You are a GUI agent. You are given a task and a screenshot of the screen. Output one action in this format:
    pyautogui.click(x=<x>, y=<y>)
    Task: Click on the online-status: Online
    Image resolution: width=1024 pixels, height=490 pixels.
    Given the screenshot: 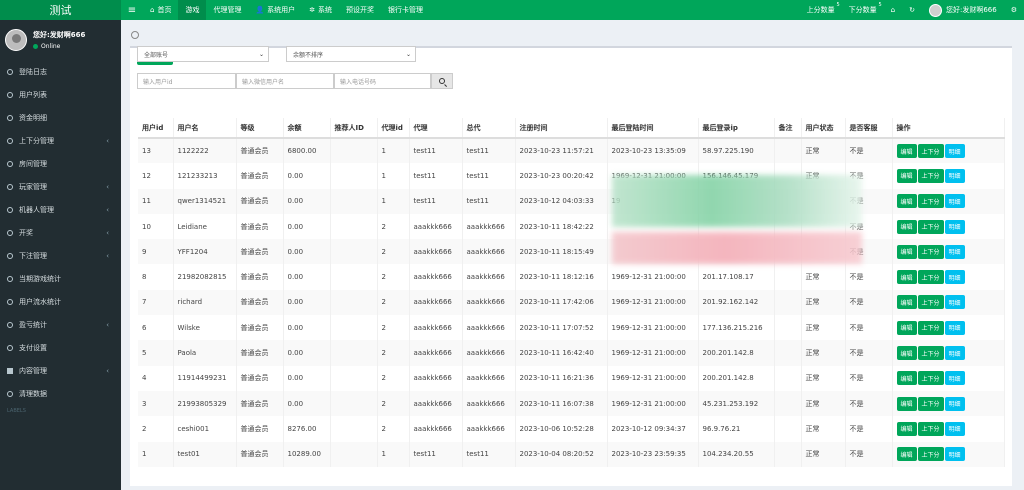 What is the action you would take?
    pyautogui.click(x=59, y=46)
    